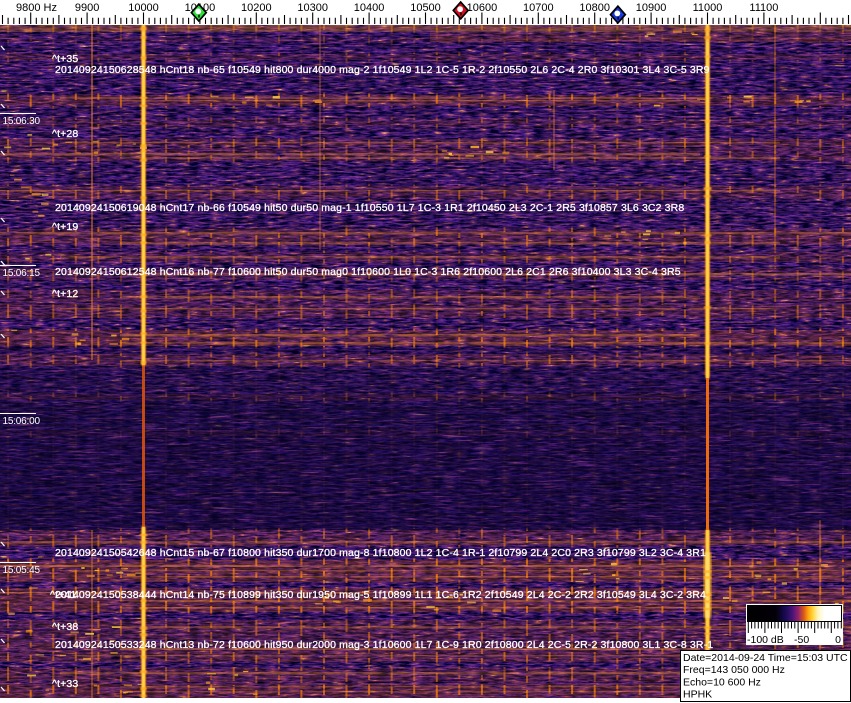 This screenshot has width=851, height=703. What do you see at coordinates (765, 640) in the screenshot?
I see `svg-text: -100 dB` at bounding box center [765, 640].